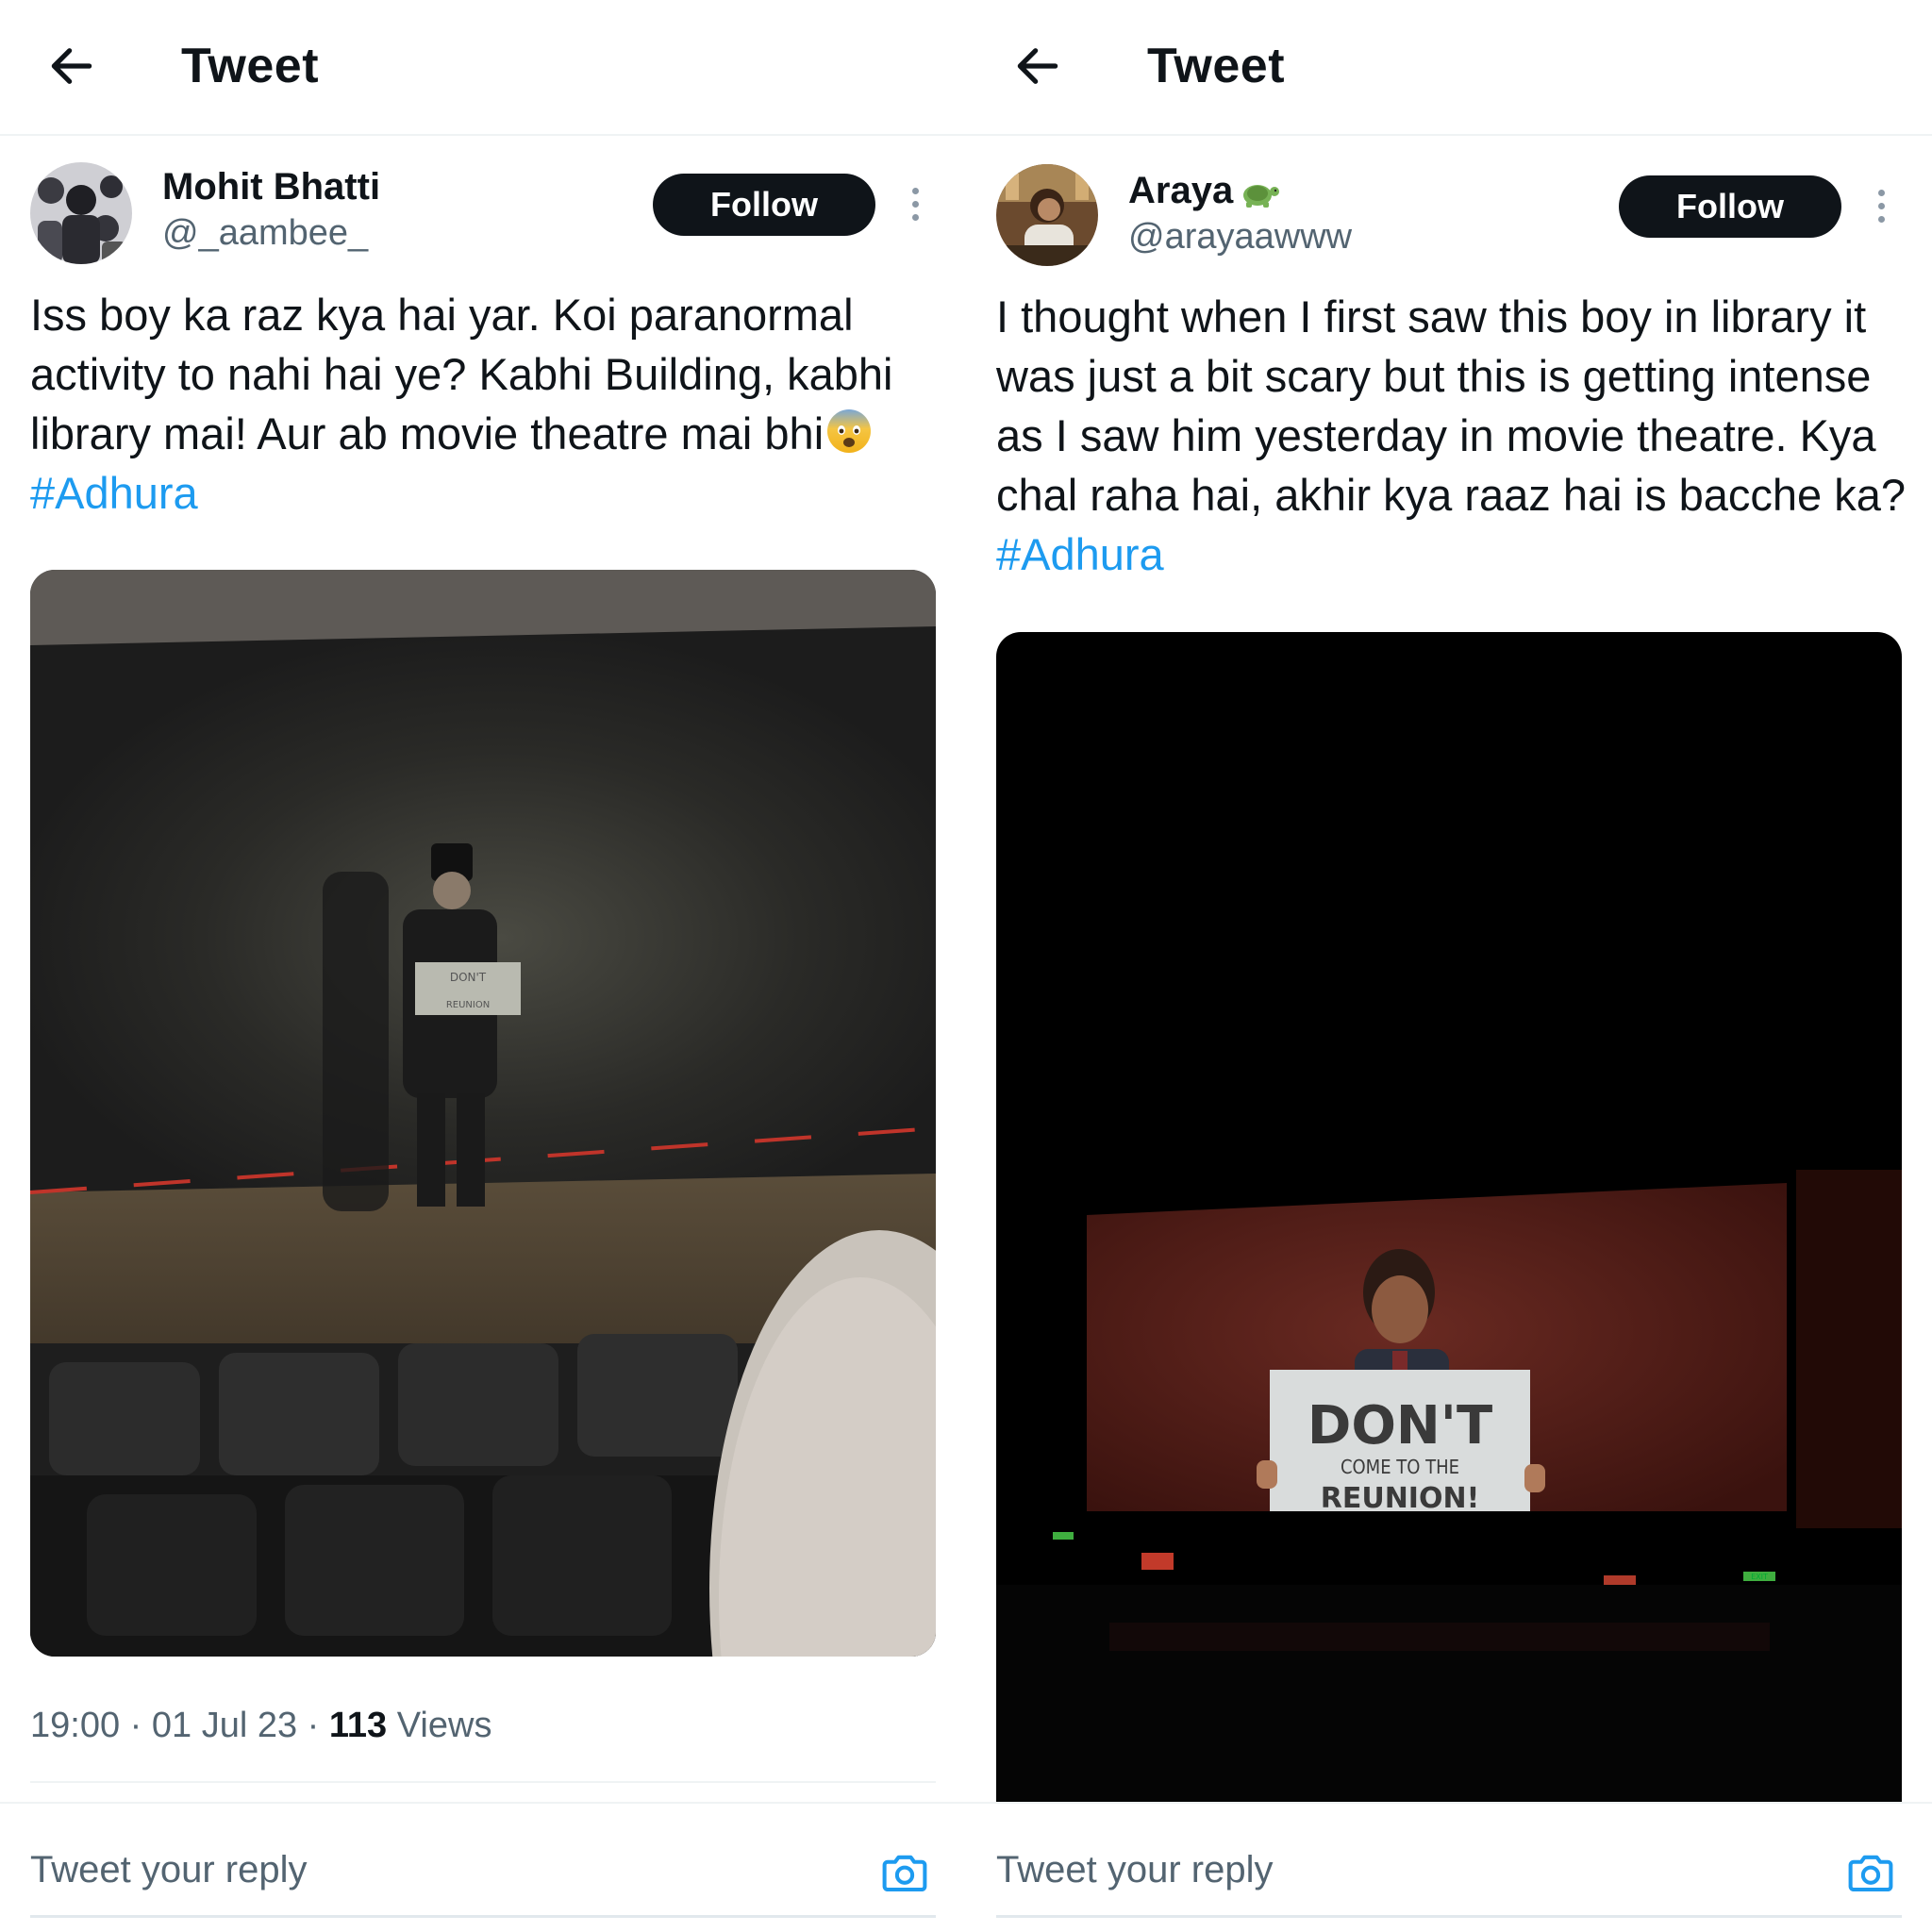 The height and width of the screenshot is (1932, 1932). Describe the element at coordinates (271, 187) in the screenshot. I see `author-name: Mohit Bhatti` at that location.